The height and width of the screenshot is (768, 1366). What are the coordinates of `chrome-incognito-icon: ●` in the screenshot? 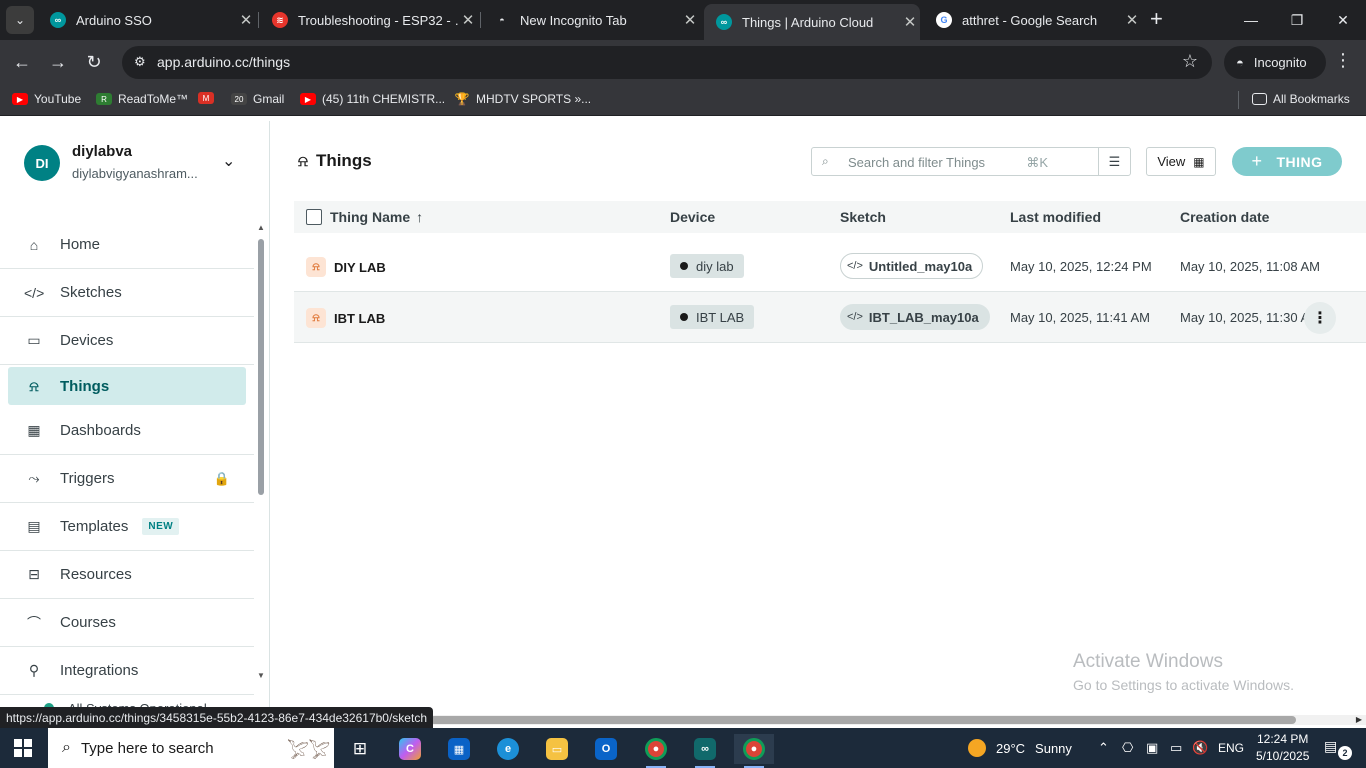 It's located at (754, 751).